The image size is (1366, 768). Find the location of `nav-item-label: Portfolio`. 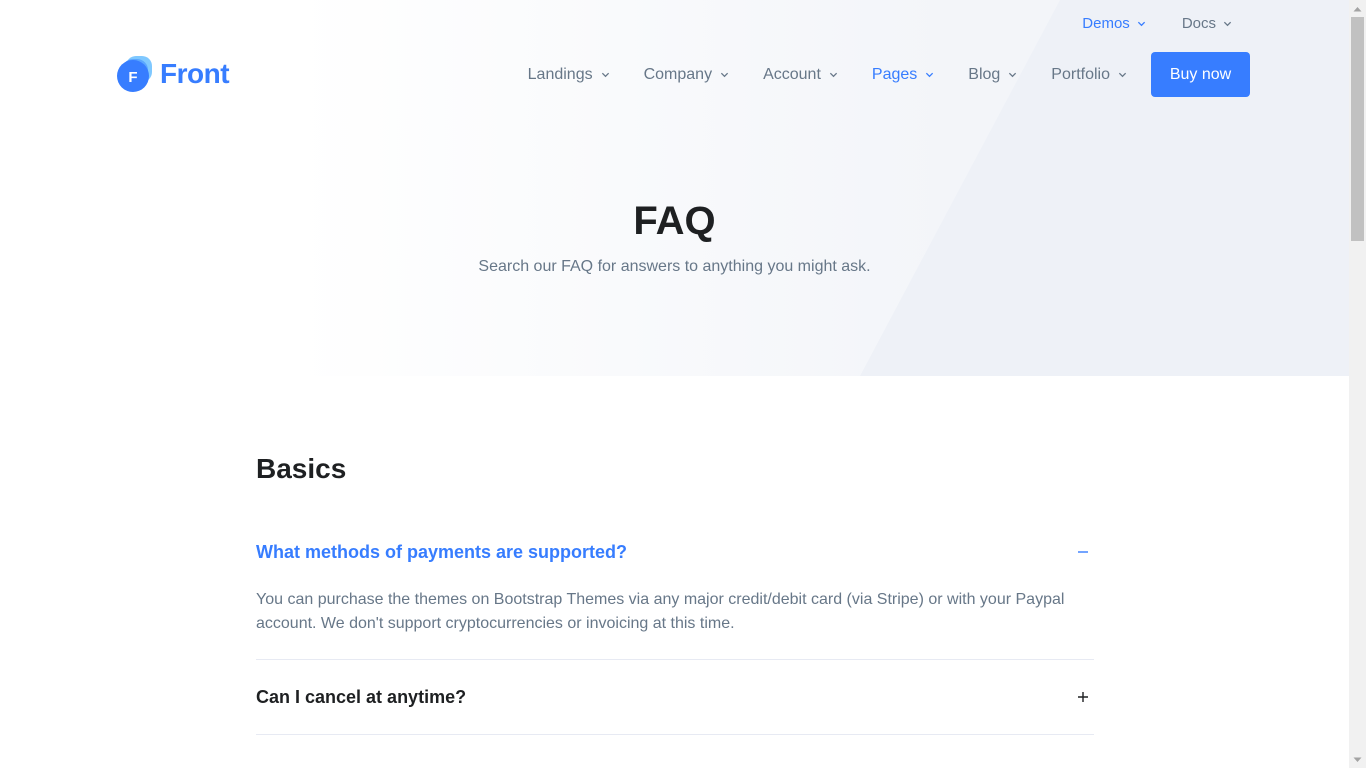

nav-item-label: Portfolio is located at coordinates (1080, 74).